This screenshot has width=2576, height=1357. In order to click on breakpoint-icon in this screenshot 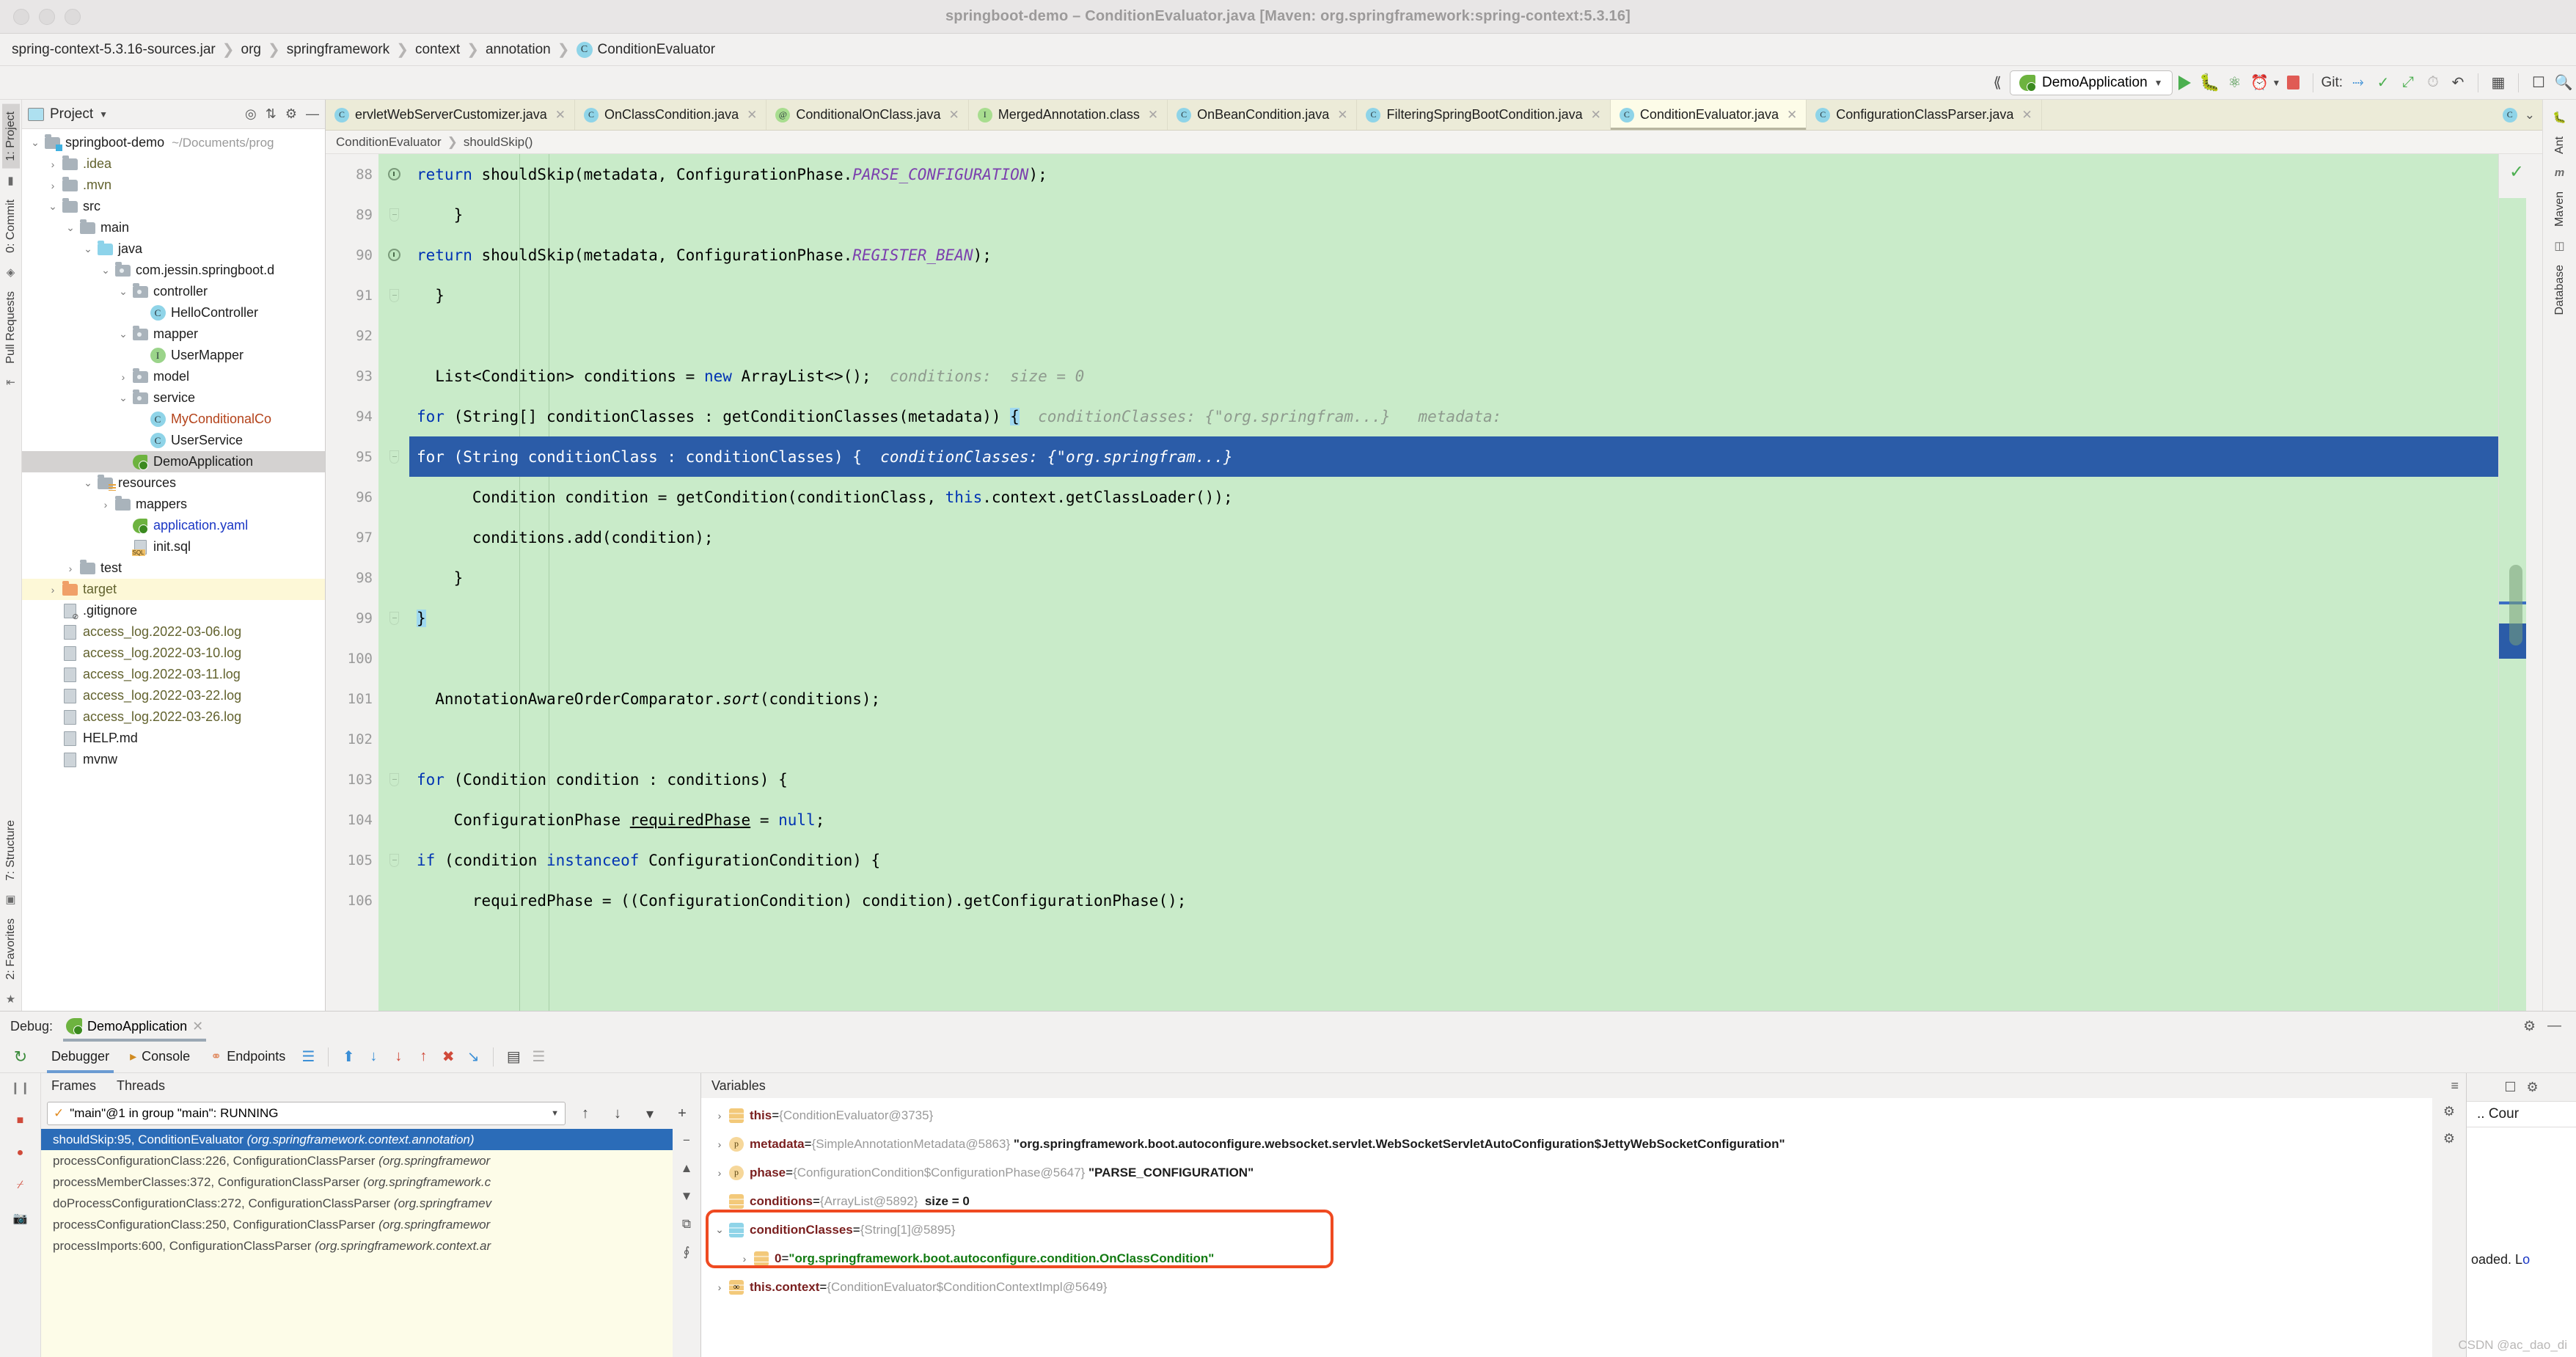, I will do `click(393, 255)`.